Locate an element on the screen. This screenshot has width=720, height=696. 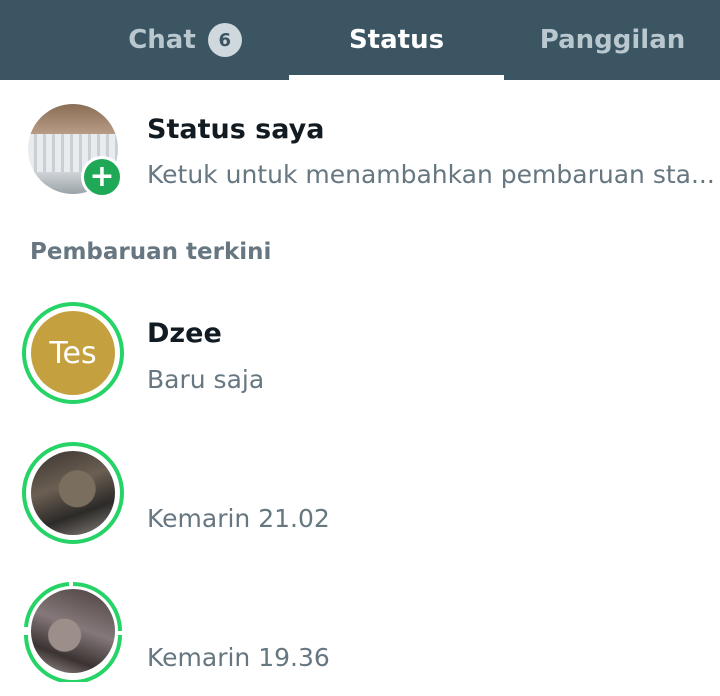
recent-updates-heading: Pembaruan terkini is located at coordinates (151, 252).